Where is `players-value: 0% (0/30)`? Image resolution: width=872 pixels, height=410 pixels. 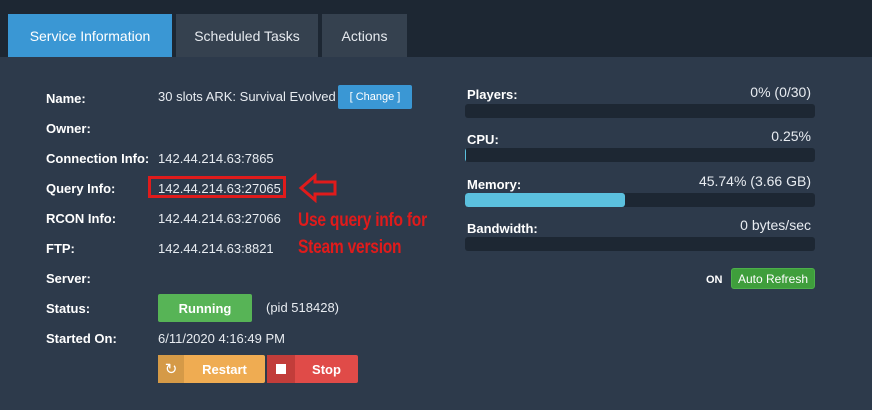 players-value: 0% (0/30) is located at coordinates (780, 92).